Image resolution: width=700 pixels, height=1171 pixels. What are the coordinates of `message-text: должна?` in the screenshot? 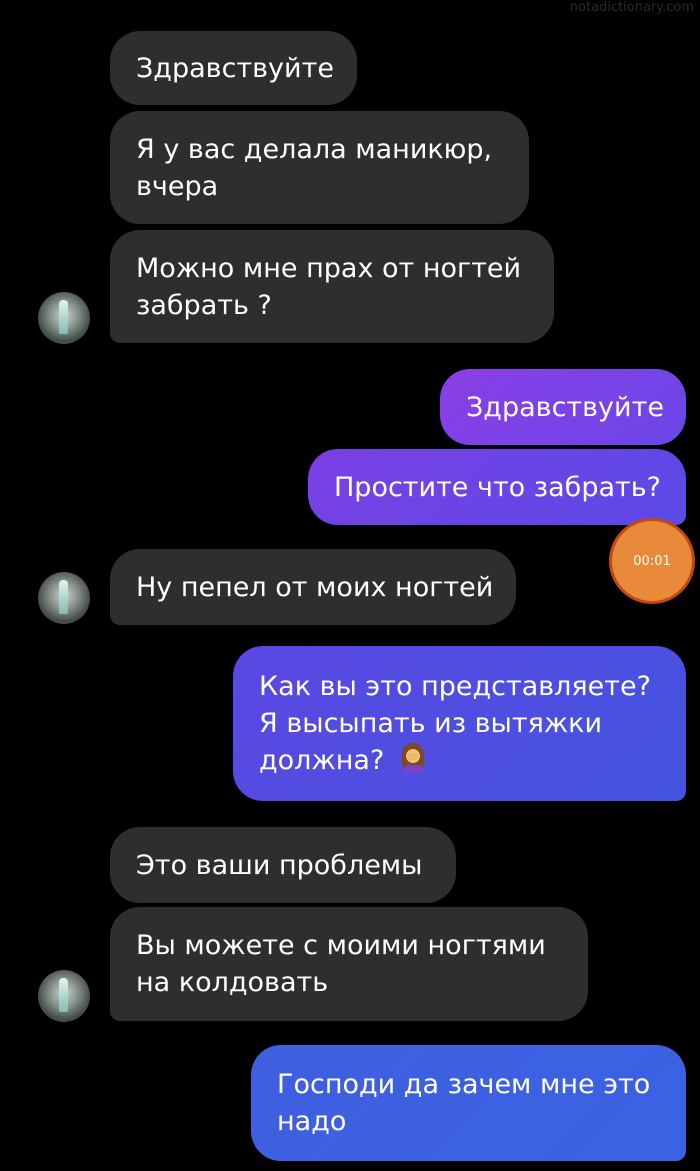 It's located at (322, 760).